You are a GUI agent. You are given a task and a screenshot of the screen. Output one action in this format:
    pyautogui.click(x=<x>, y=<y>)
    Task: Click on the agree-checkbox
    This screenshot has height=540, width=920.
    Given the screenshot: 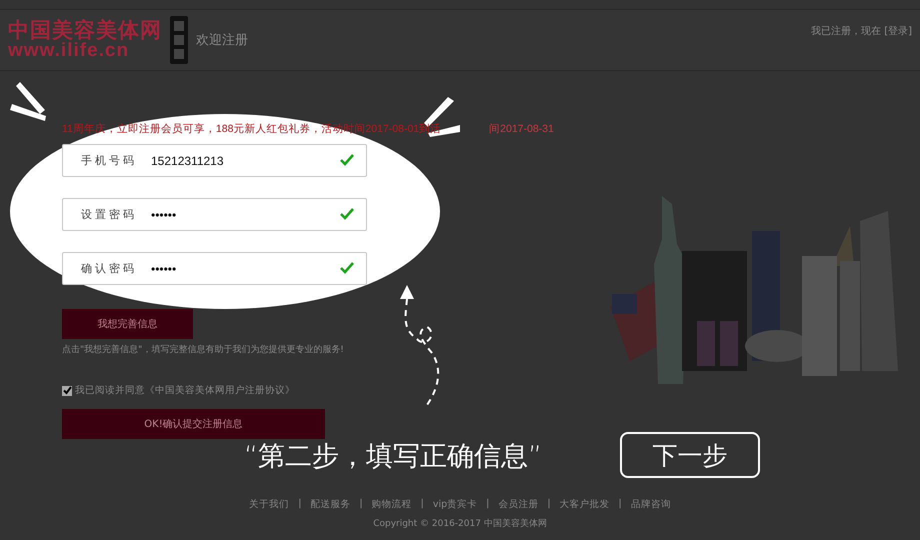 What is the action you would take?
    pyautogui.click(x=67, y=391)
    